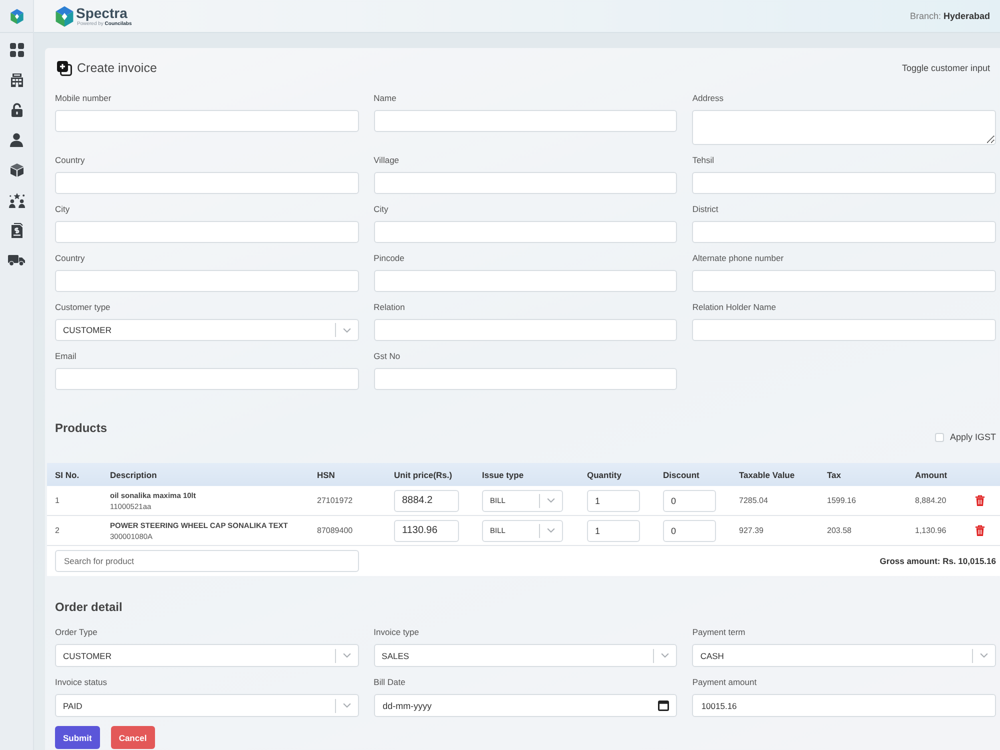 This screenshot has width=1000, height=750. What do you see at coordinates (82, 307) in the screenshot?
I see `field-label: Customer type` at bounding box center [82, 307].